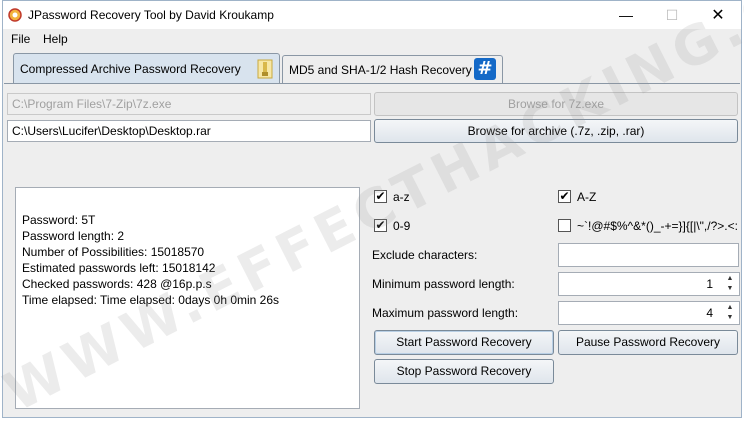 The height and width of the screenshot is (424, 744). Describe the element at coordinates (587, 197) in the screenshot. I see `uppercase-label: A-Z` at that location.